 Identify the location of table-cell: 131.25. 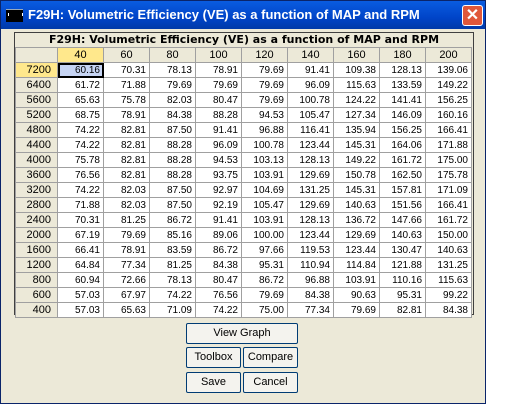
(448, 265).